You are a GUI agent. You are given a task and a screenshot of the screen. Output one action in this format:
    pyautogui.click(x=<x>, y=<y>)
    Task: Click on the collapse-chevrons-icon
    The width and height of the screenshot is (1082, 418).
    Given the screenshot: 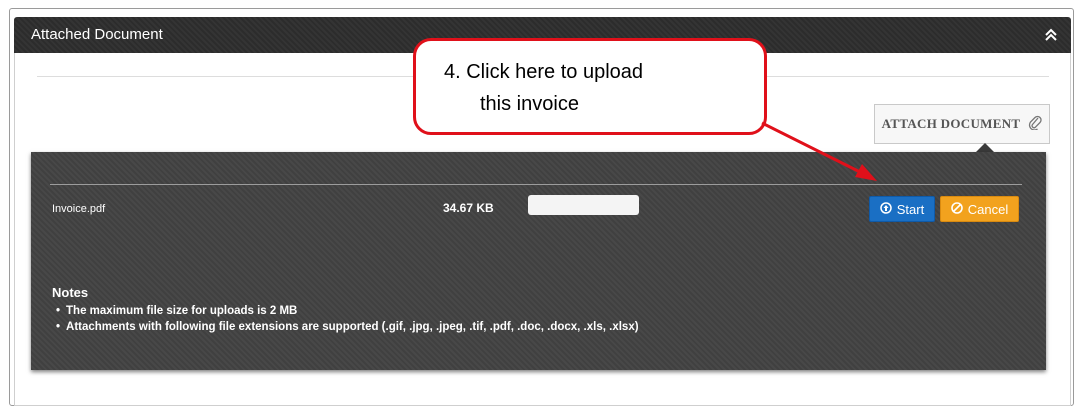 What is the action you would take?
    pyautogui.click(x=1051, y=35)
    